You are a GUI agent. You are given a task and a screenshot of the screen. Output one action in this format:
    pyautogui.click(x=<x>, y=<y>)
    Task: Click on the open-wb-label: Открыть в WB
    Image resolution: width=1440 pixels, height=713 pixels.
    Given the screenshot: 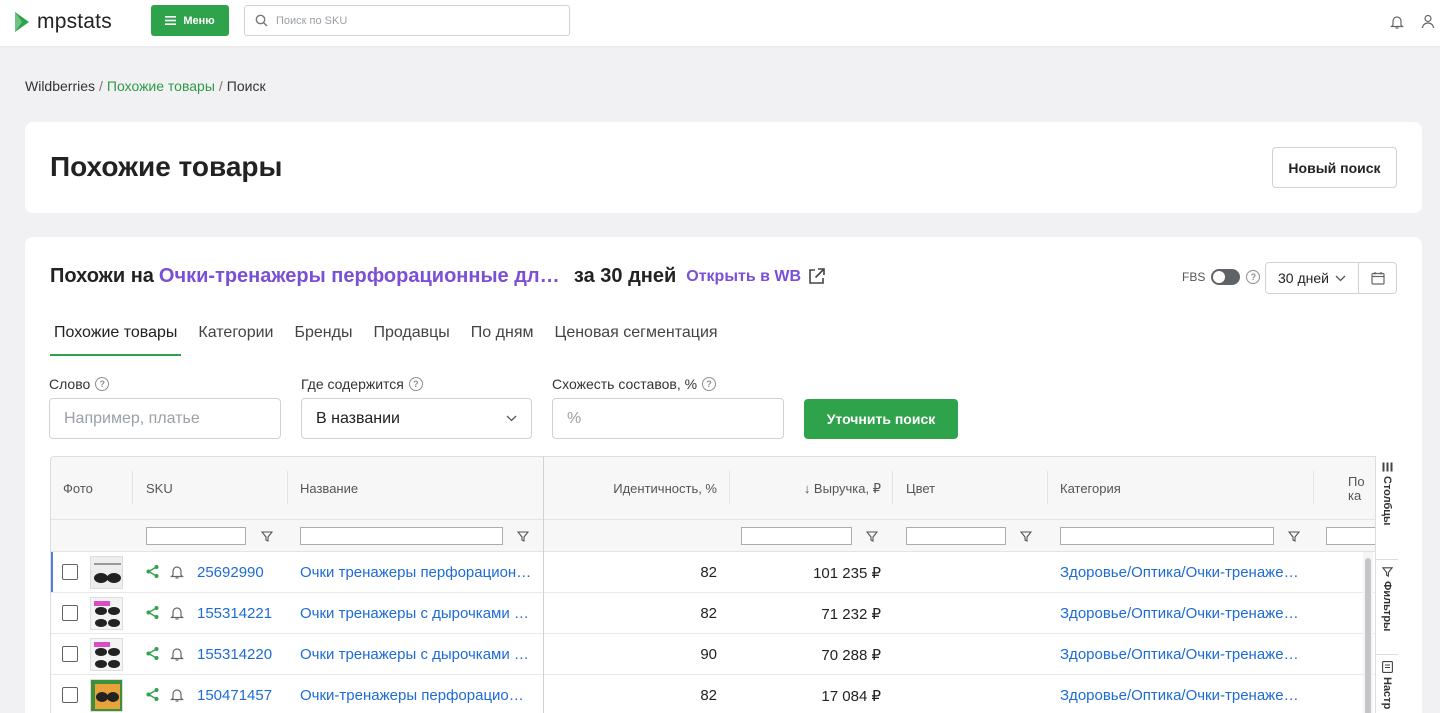 What is the action you would take?
    pyautogui.click(x=744, y=276)
    